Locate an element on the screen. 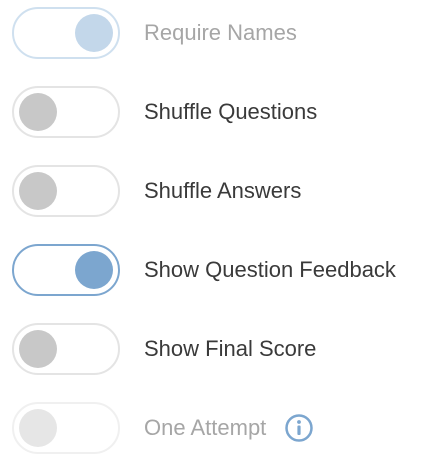 The height and width of the screenshot is (456, 442). setting-shuffle-questions: Shuffle Questions is located at coordinates (227, 112).